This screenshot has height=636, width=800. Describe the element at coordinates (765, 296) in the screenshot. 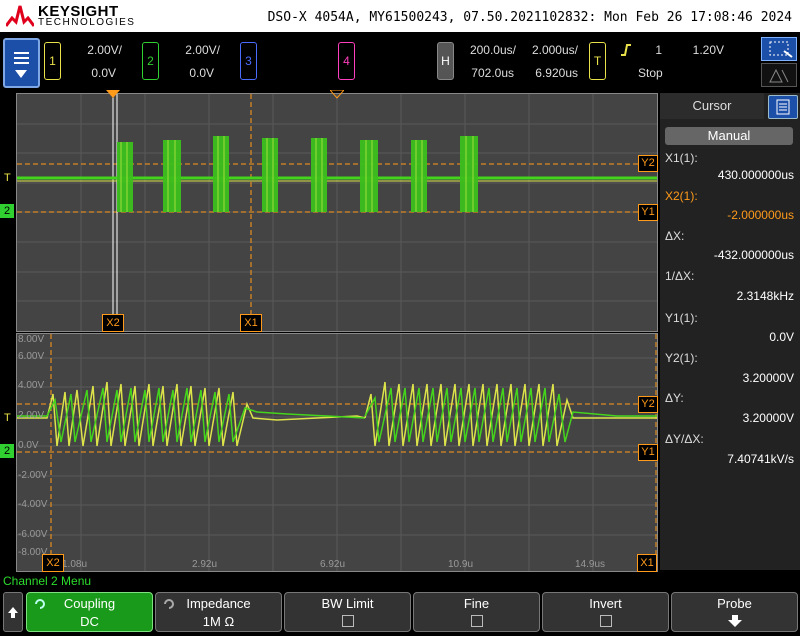

I see `inv-dx-value: 2.3148kHz` at that location.